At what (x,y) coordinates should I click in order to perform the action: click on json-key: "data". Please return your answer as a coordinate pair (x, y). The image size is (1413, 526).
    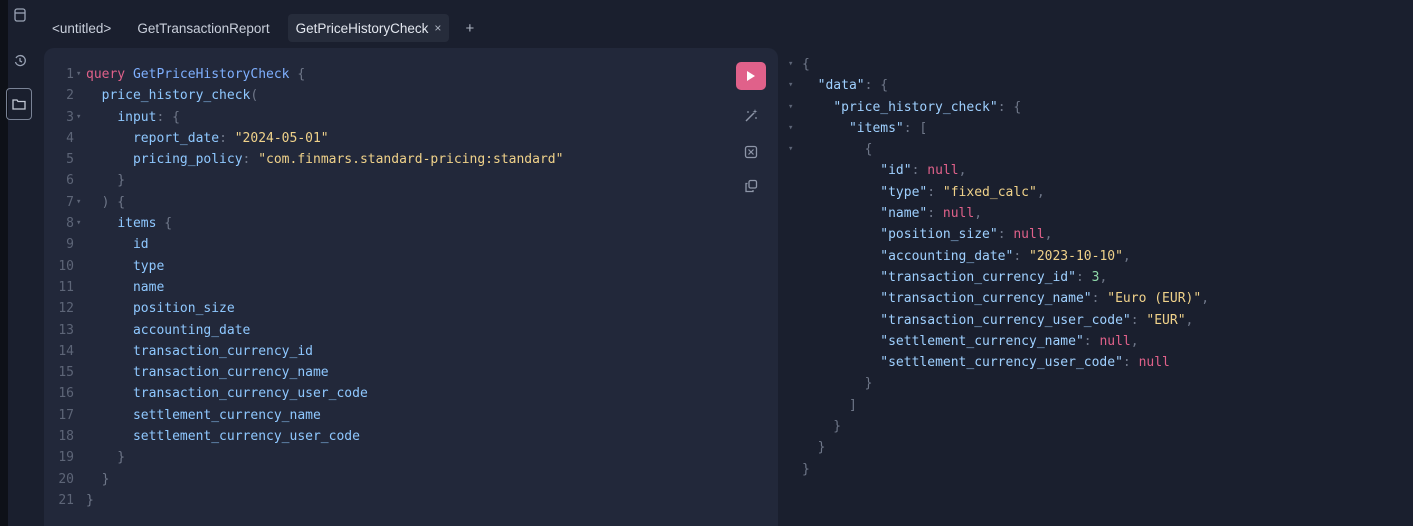
    Looking at the image, I should click on (841, 86).